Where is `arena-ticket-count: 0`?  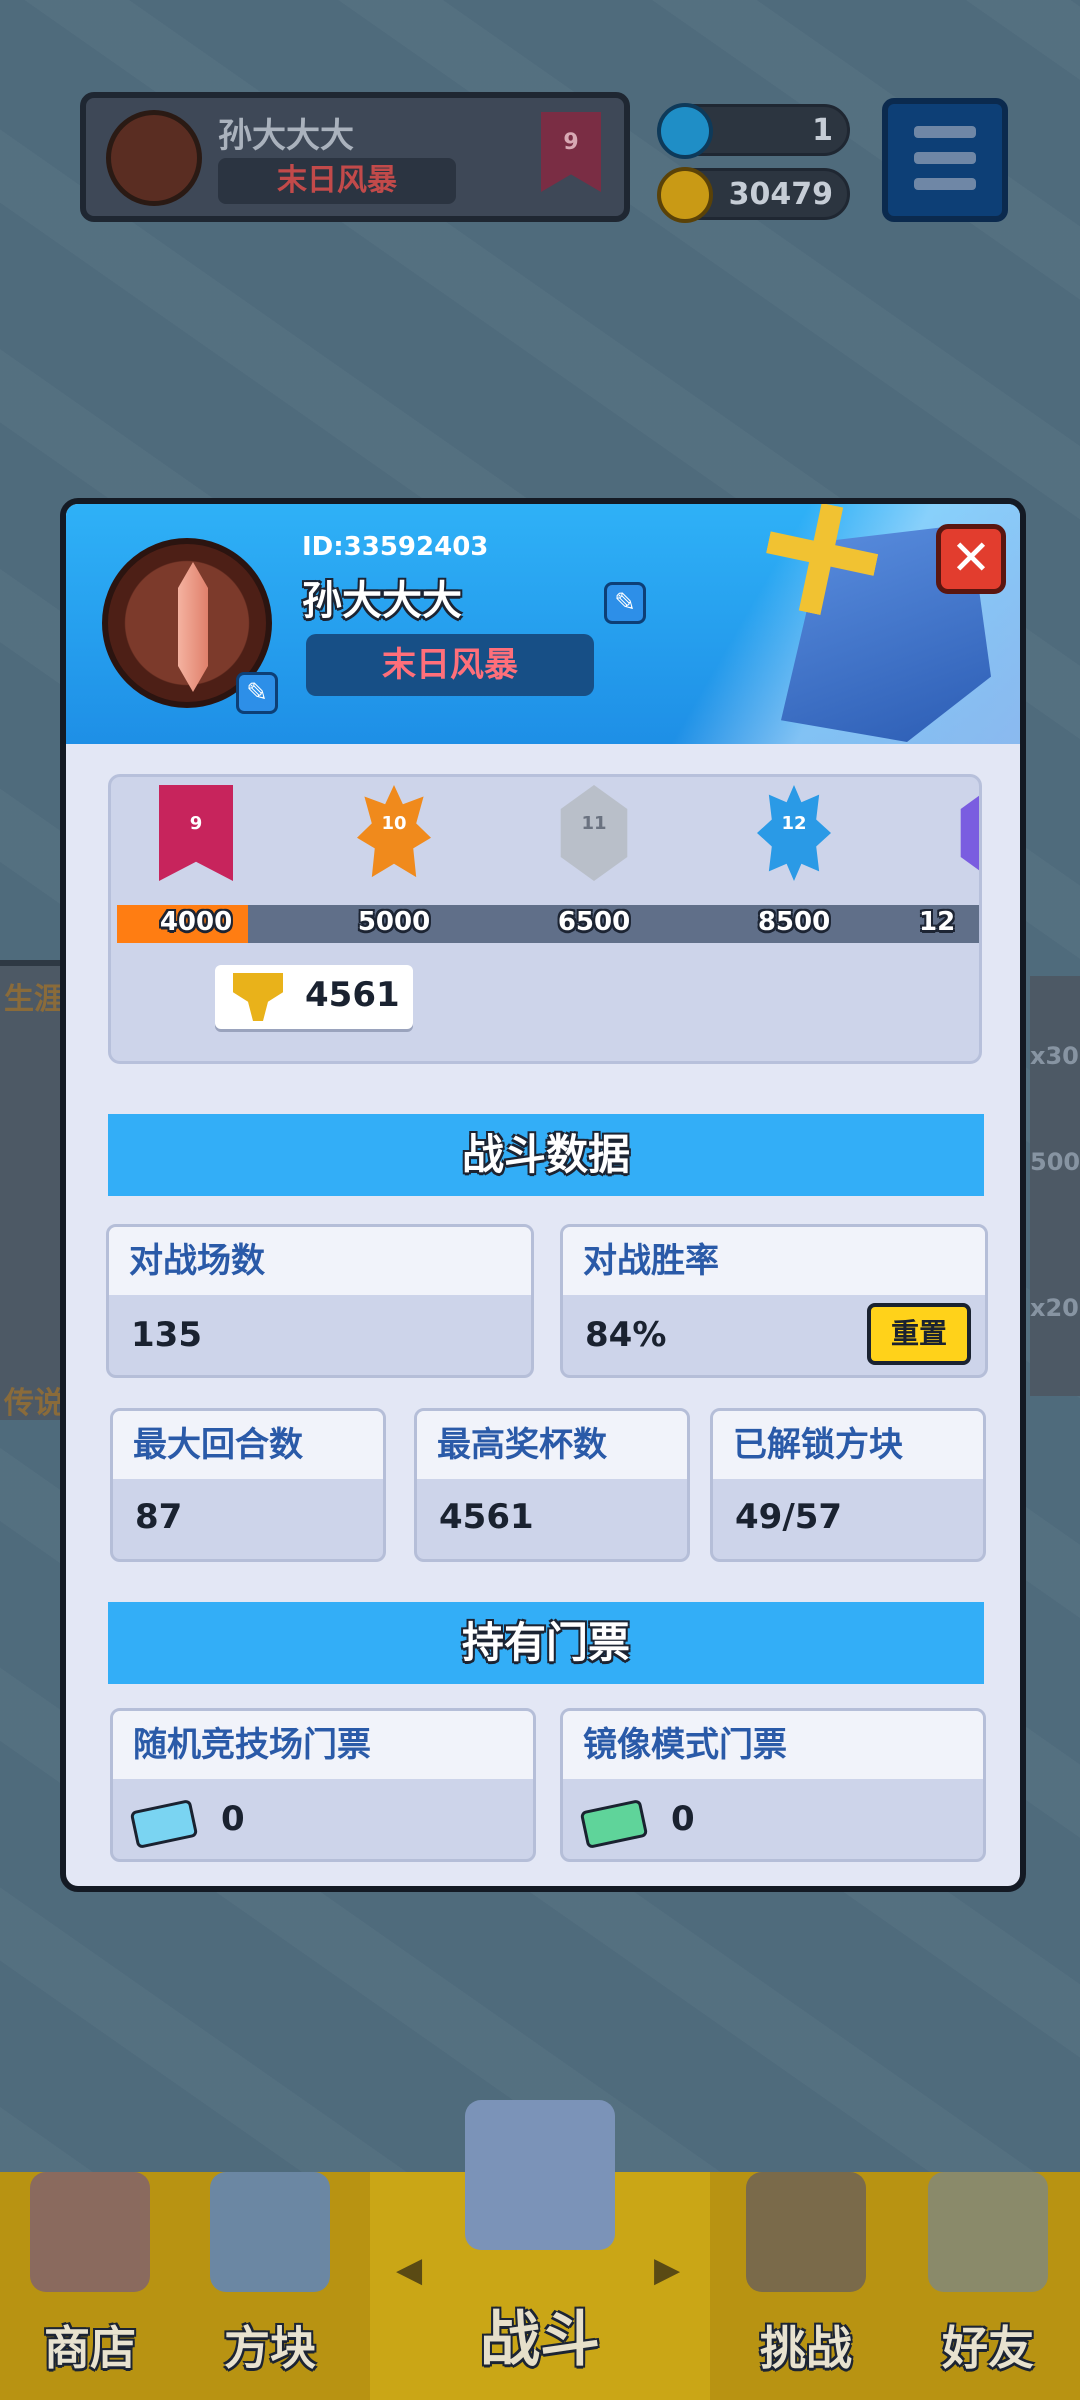
arena-ticket-count: 0 is located at coordinates (233, 1819).